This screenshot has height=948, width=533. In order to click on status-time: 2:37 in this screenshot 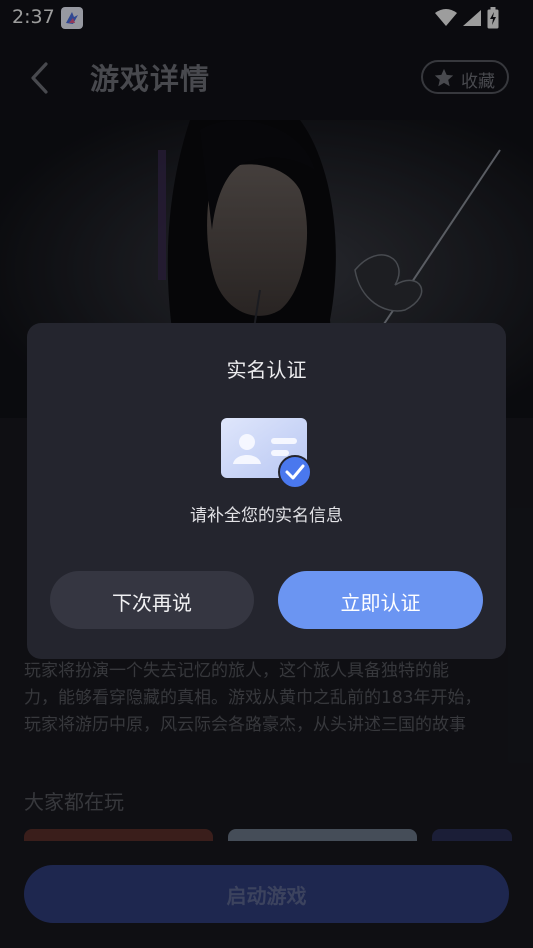, I will do `click(33, 17)`.